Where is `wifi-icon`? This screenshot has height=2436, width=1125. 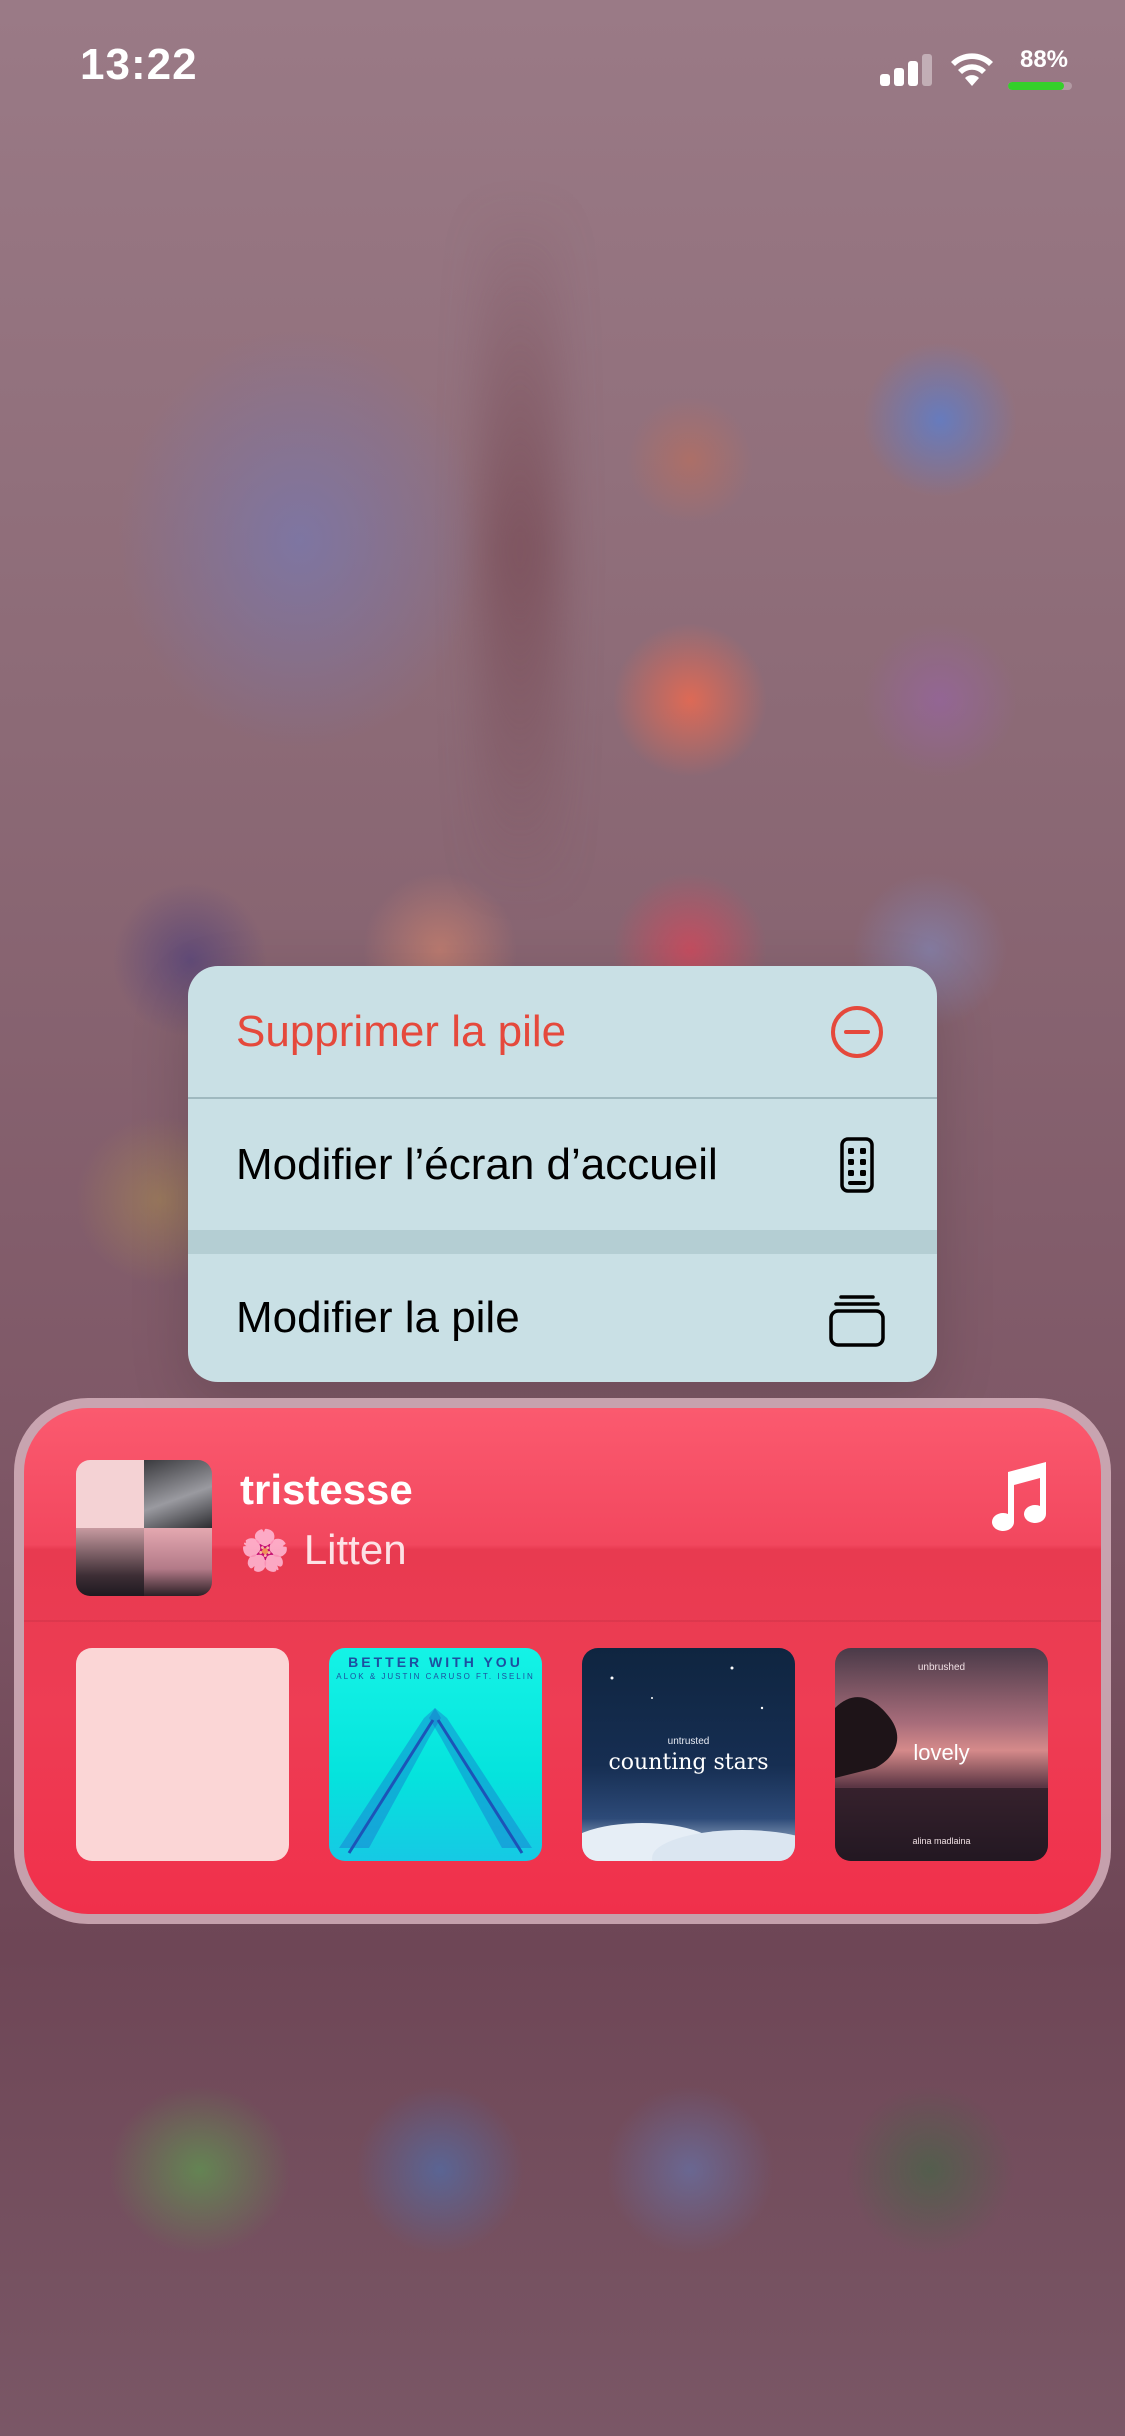
wifi-icon is located at coordinates (972, 69).